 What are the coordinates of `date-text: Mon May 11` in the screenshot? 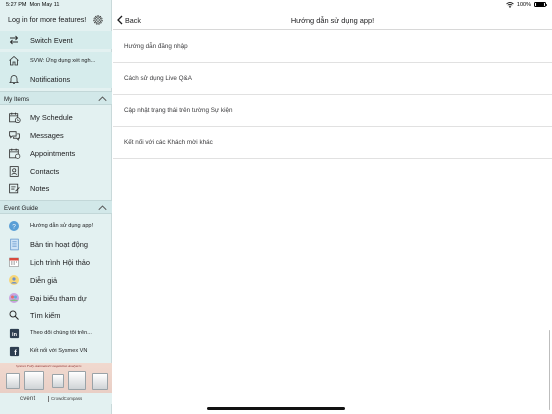 It's located at (44, 5).